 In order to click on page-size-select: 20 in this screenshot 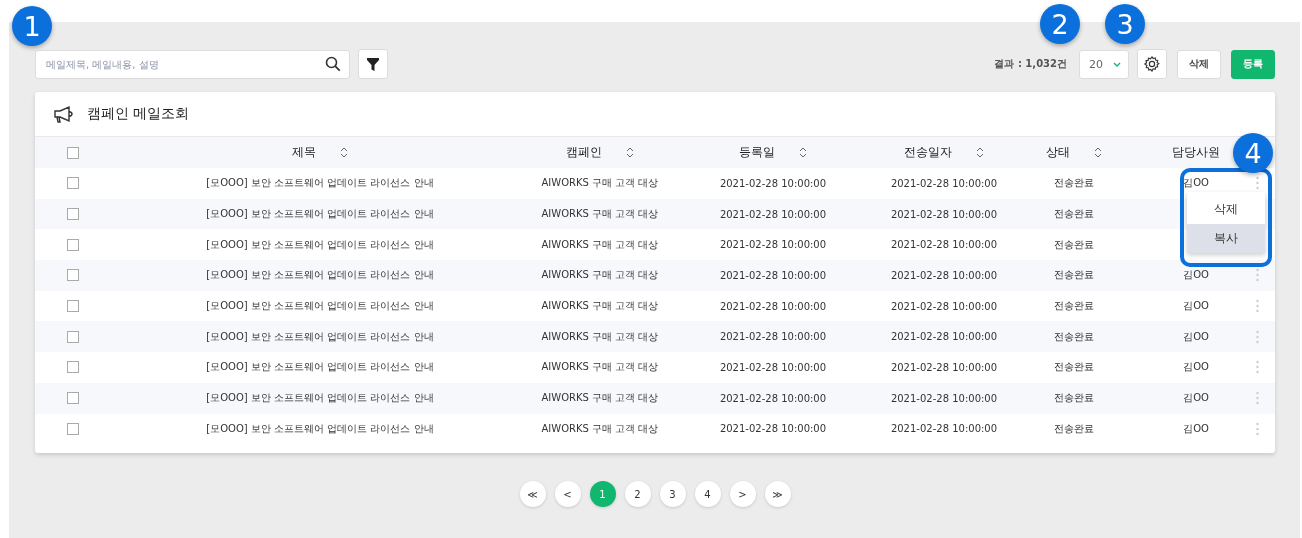, I will do `click(1104, 64)`.